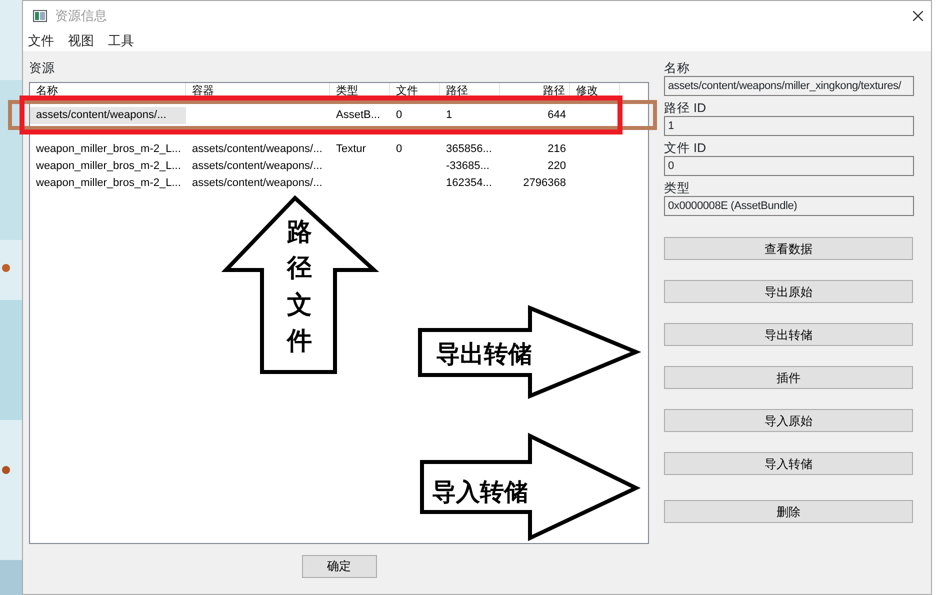  Describe the element at coordinates (685, 148) in the screenshot. I see `field-label: 文件 ID` at that location.